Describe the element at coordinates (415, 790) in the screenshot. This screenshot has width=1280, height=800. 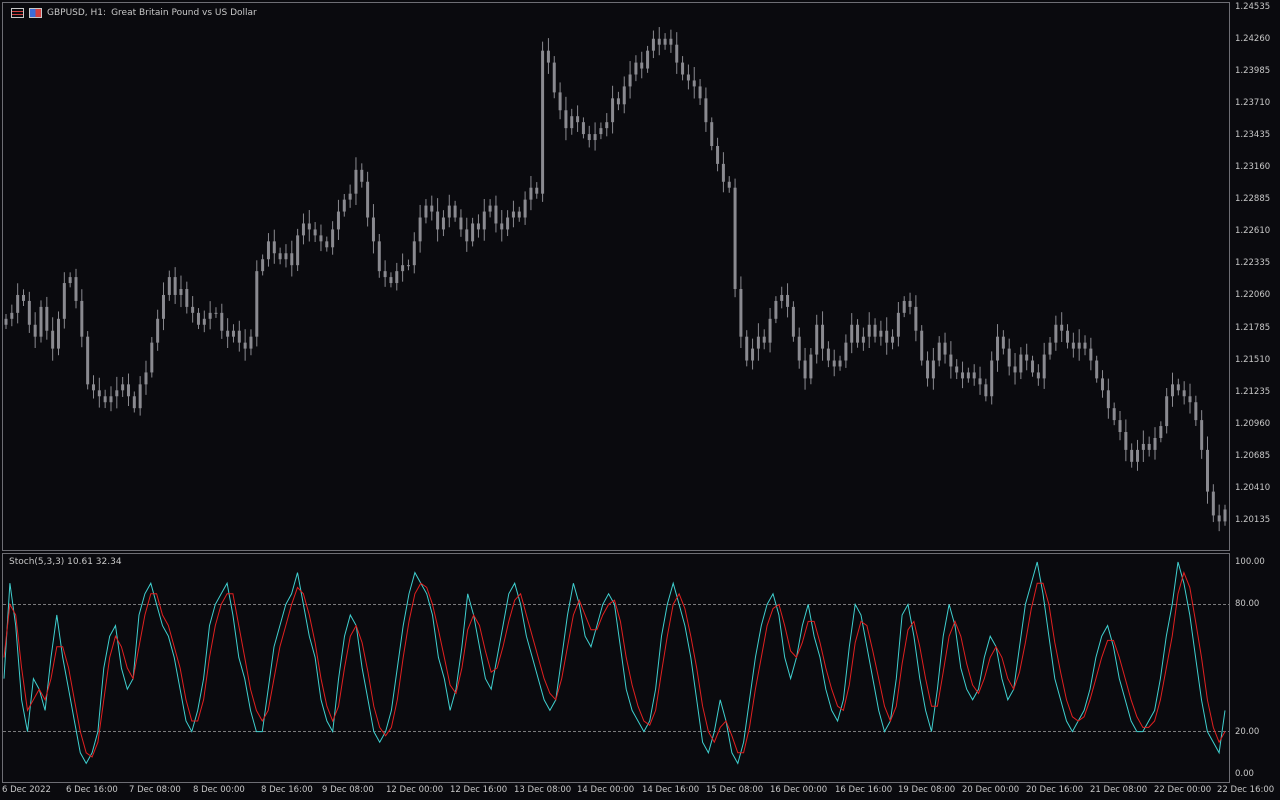
I see `time-axis-label: 12 Dec 00:00` at that location.